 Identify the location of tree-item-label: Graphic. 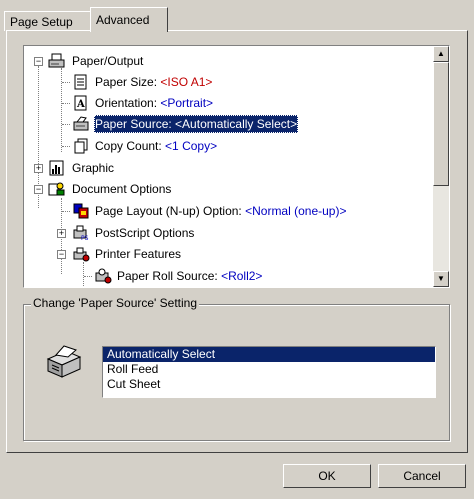
(93, 168).